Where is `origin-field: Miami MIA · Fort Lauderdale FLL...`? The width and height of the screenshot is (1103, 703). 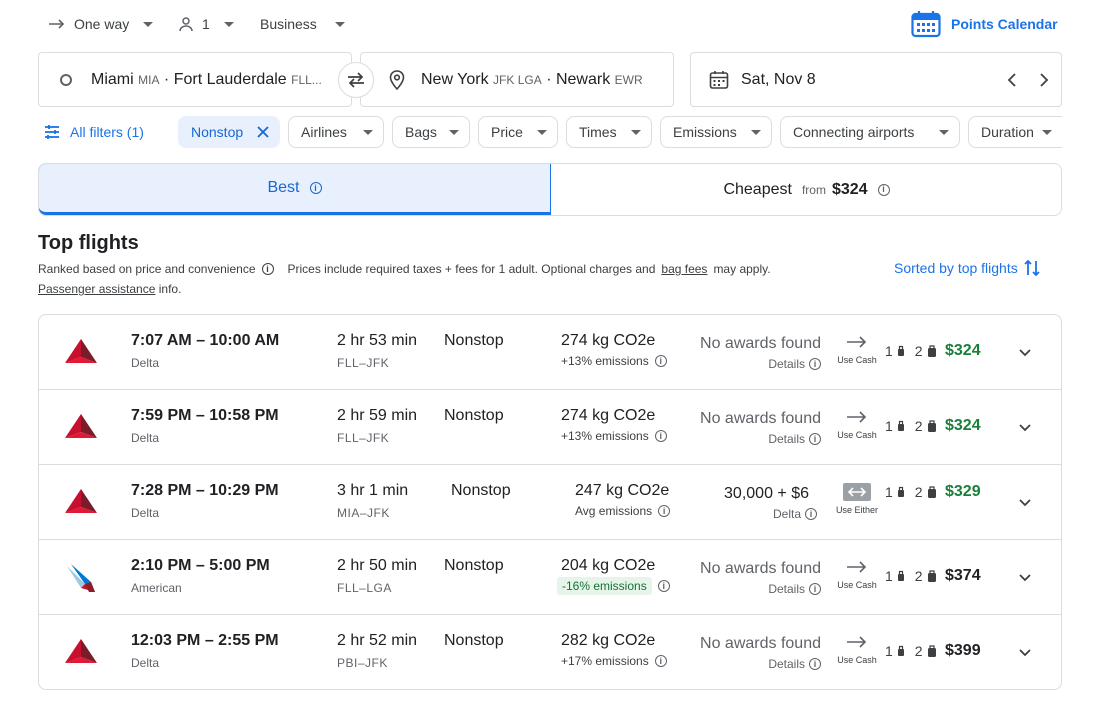
origin-field: Miami MIA · Fort Lauderdale FLL... is located at coordinates (195, 79).